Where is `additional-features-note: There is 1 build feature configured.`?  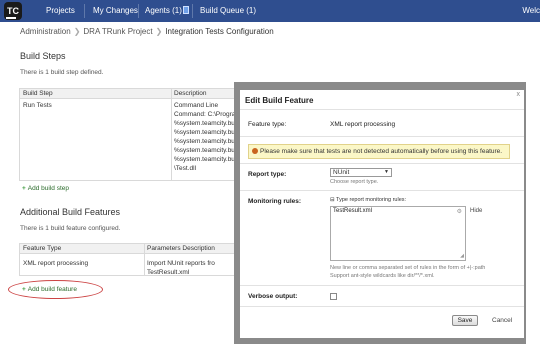 additional-features-note: There is 1 build feature configured. is located at coordinates (70, 228).